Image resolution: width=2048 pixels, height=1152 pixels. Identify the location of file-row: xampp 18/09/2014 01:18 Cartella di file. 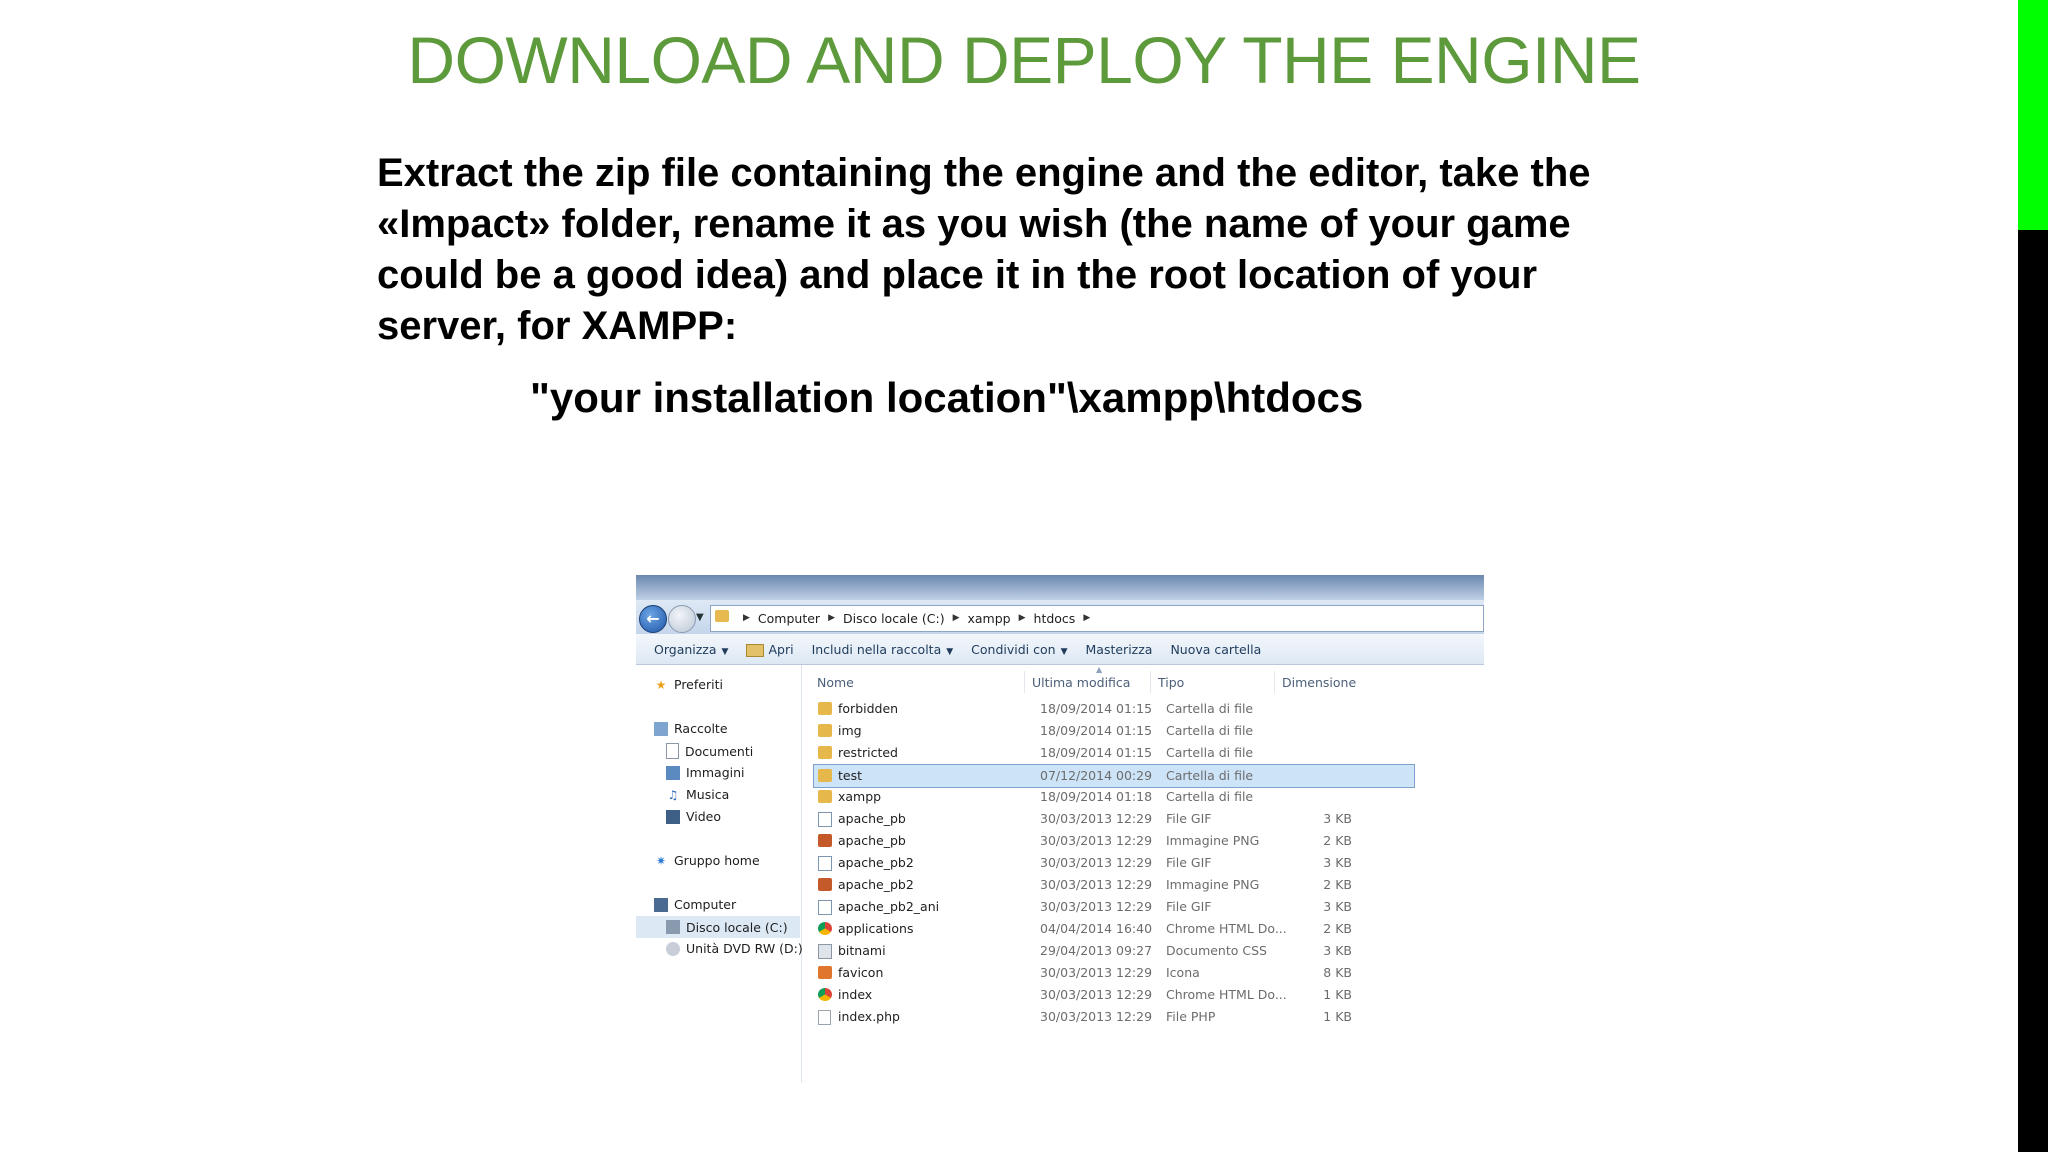
(1114, 797).